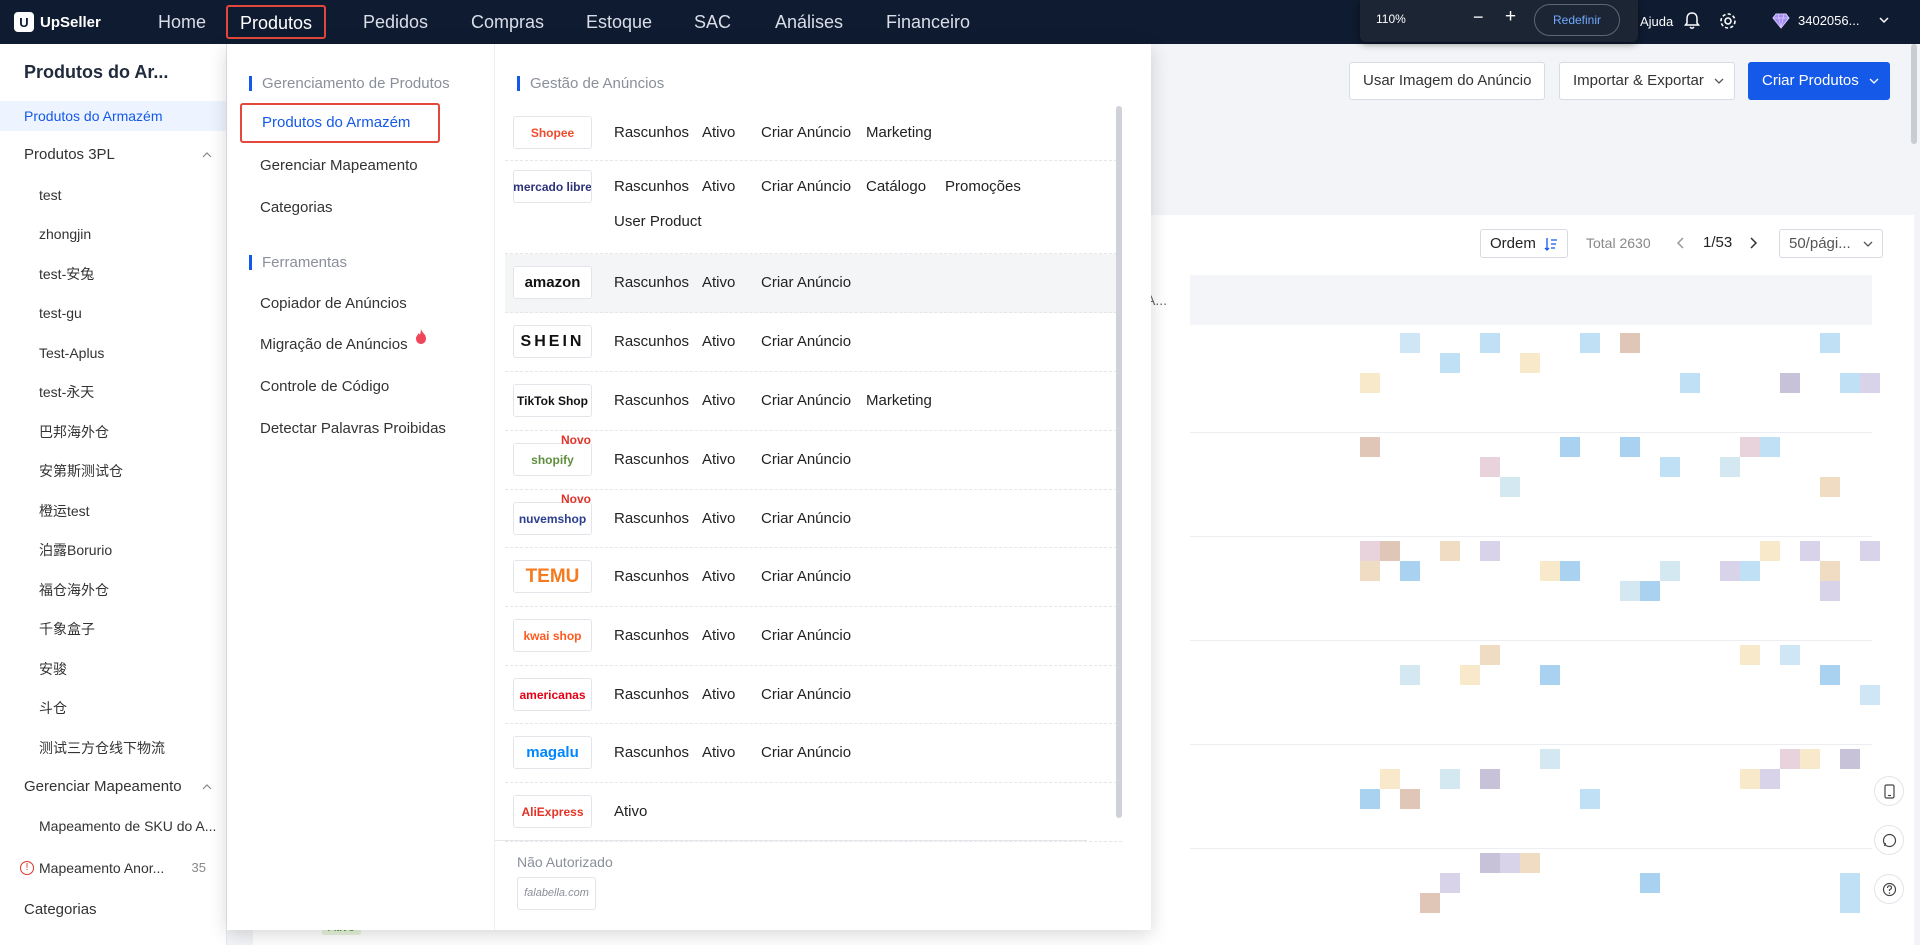 The height and width of the screenshot is (945, 1920). What do you see at coordinates (507, 22) in the screenshot?
I see `nav-compras: Compras` at bounding box center [507, 22].